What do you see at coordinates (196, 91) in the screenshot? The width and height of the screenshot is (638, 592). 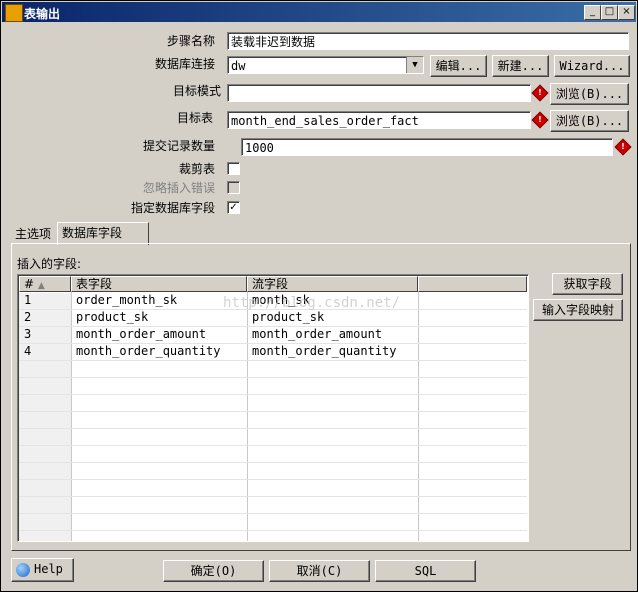 I see `target-schema-label: 目标模式` at bounding box center [196, 91].